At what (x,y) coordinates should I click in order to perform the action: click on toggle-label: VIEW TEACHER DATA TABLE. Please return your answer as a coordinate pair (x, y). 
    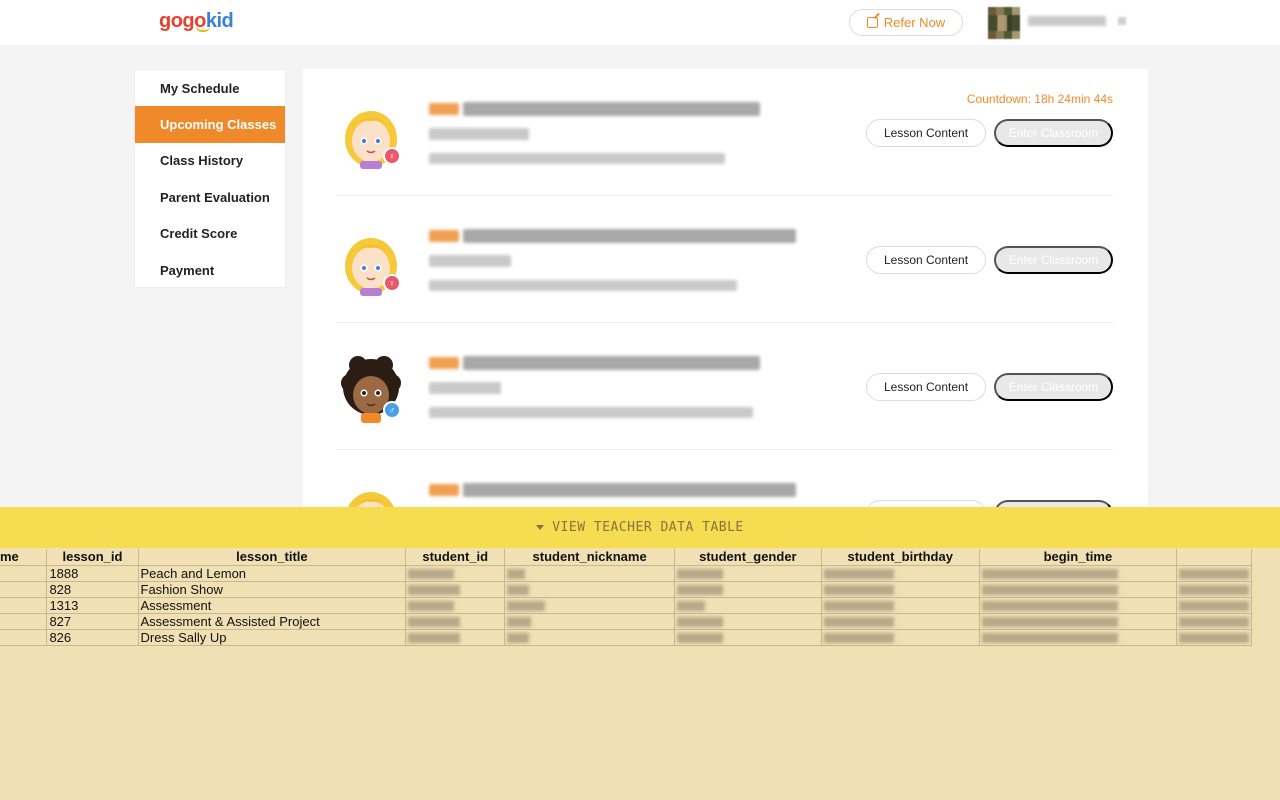
    Looking at the image, I should click on (648, 527).